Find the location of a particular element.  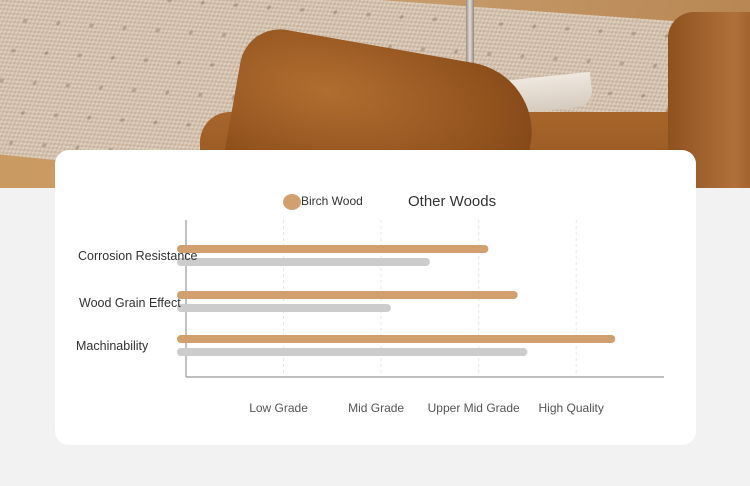

x-tick-label-4: High Quality is located at coordinates (571, 408).